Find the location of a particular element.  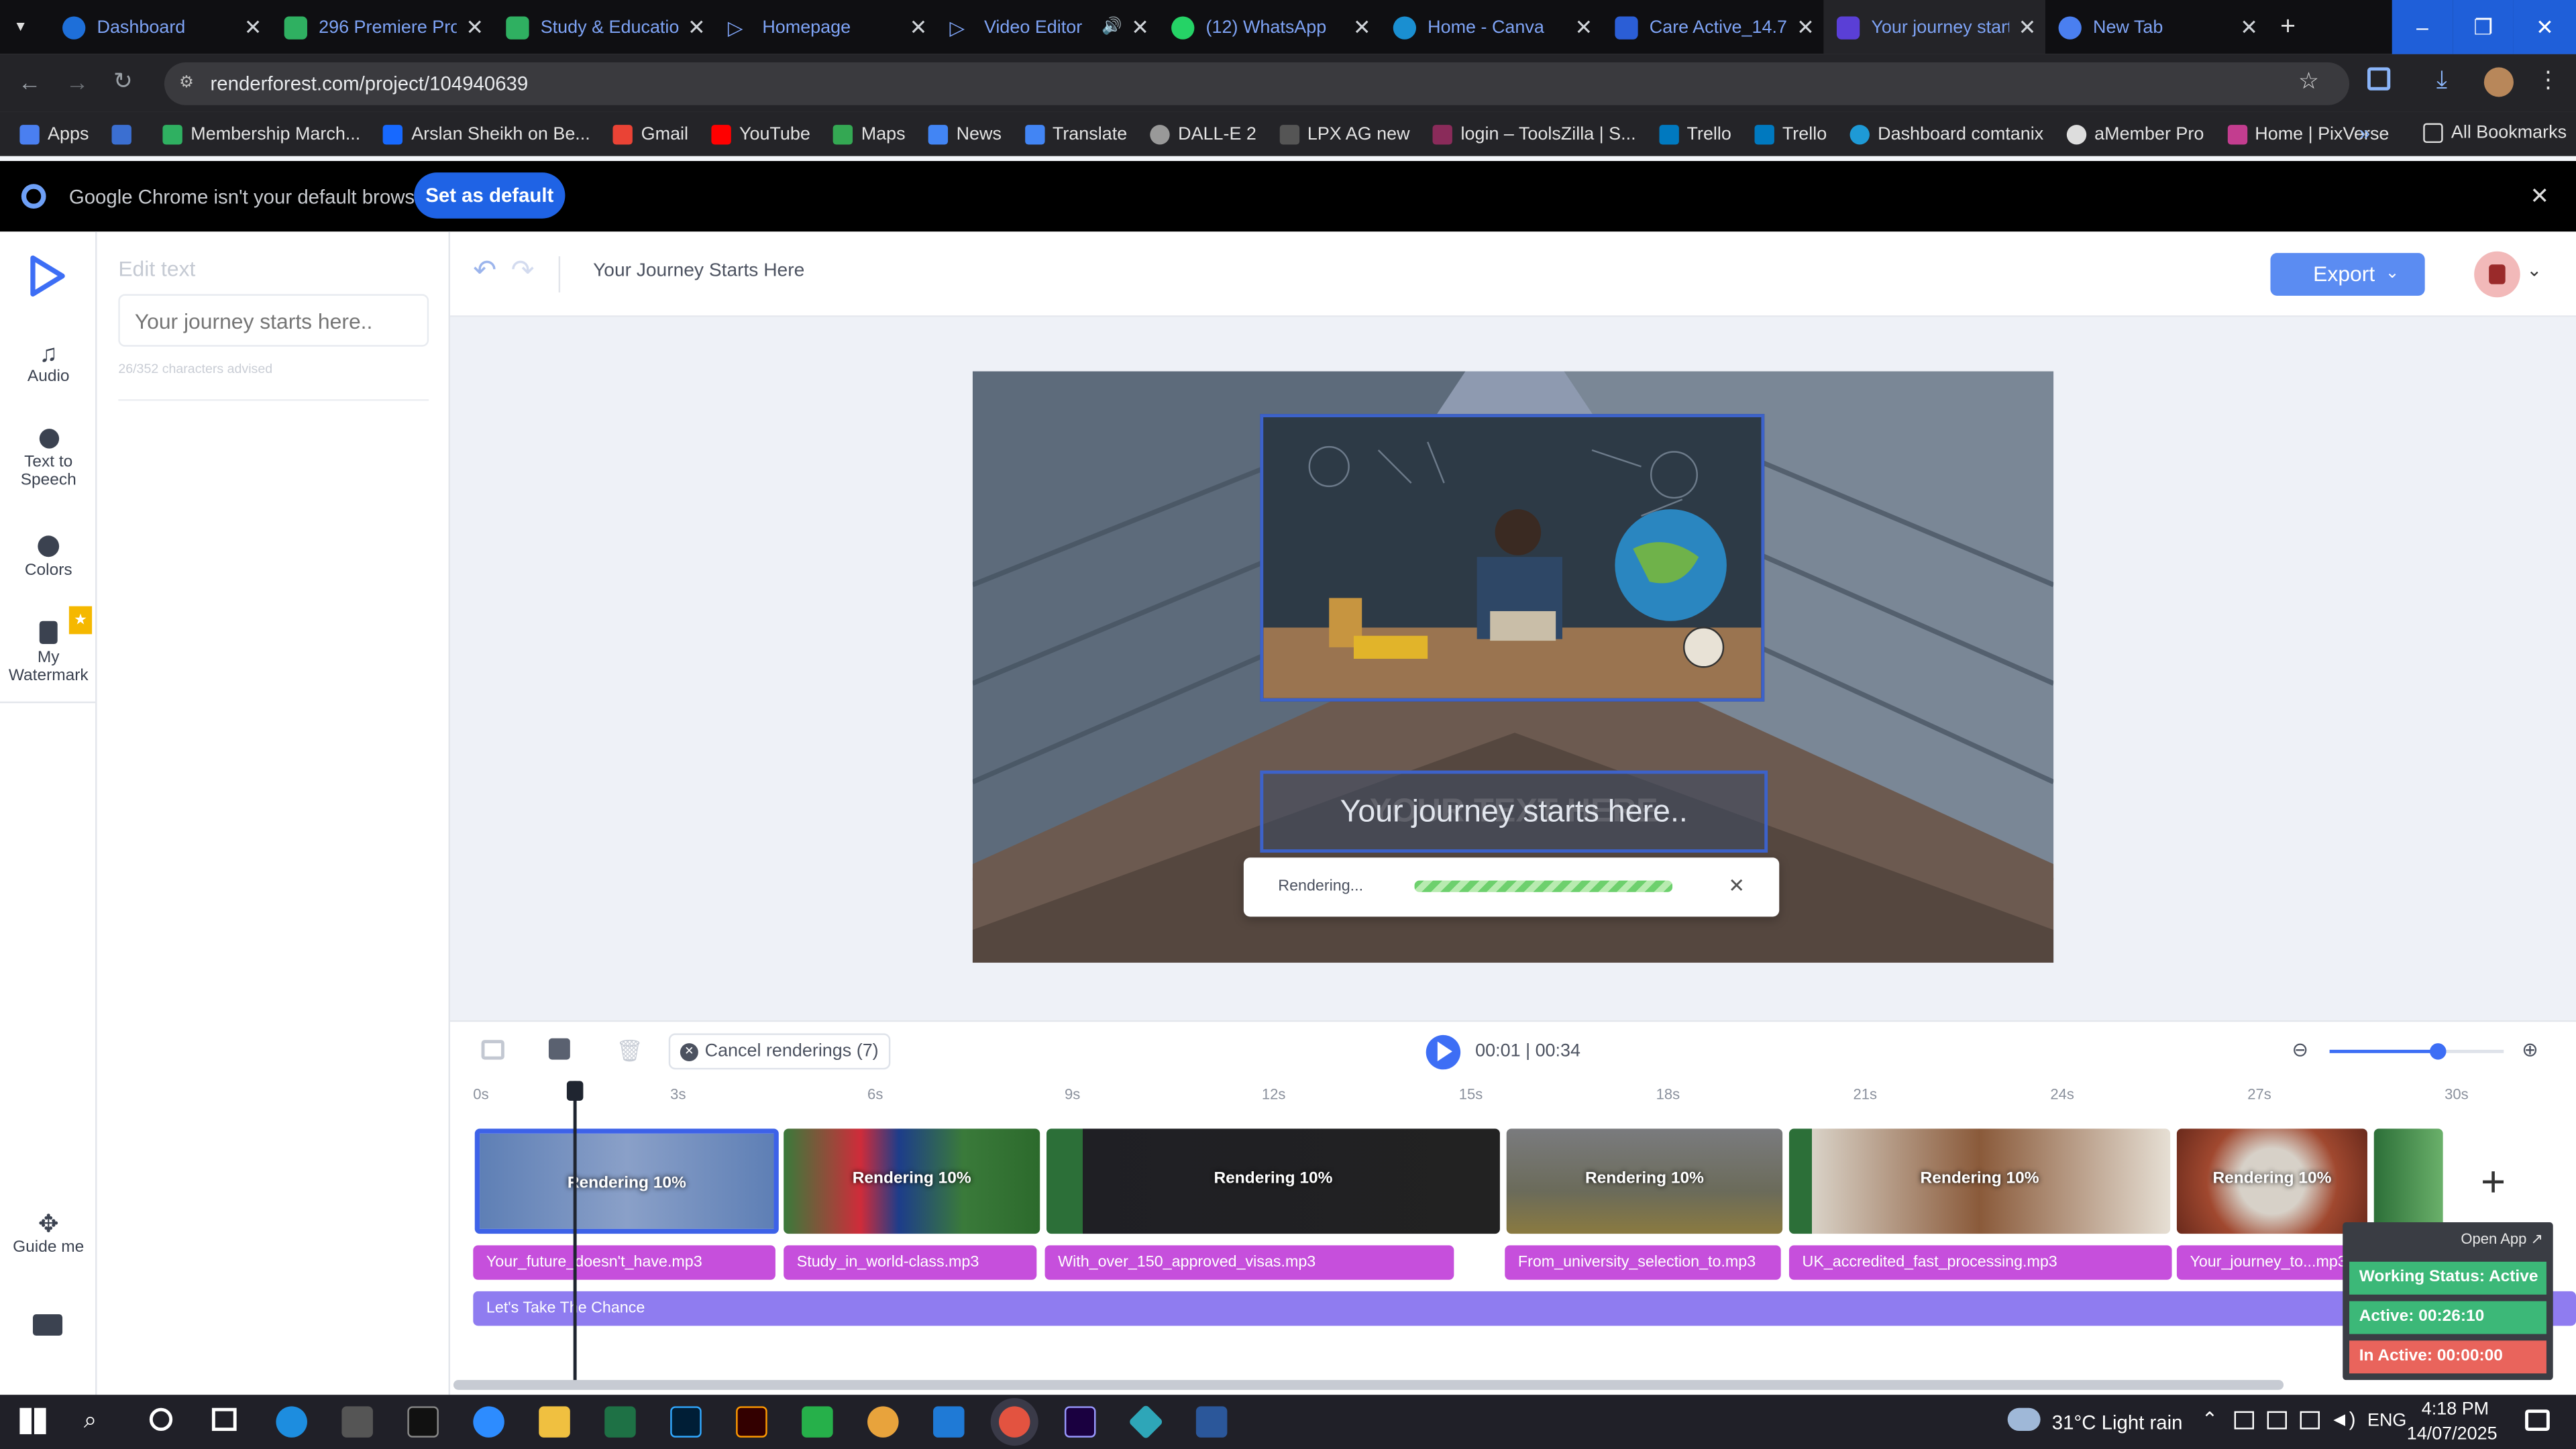

sidebar-item-audio: ♫ Audio is located at coordinates (48, 363).